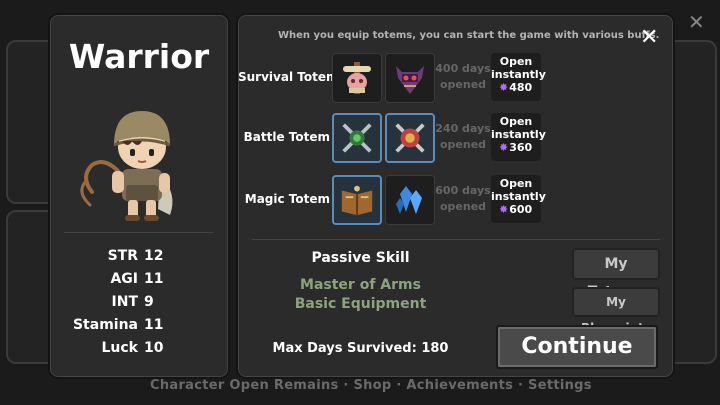  Describe the element at coordinates (124, 302) in the screenshot. I see `stat-name: INT` at that location.